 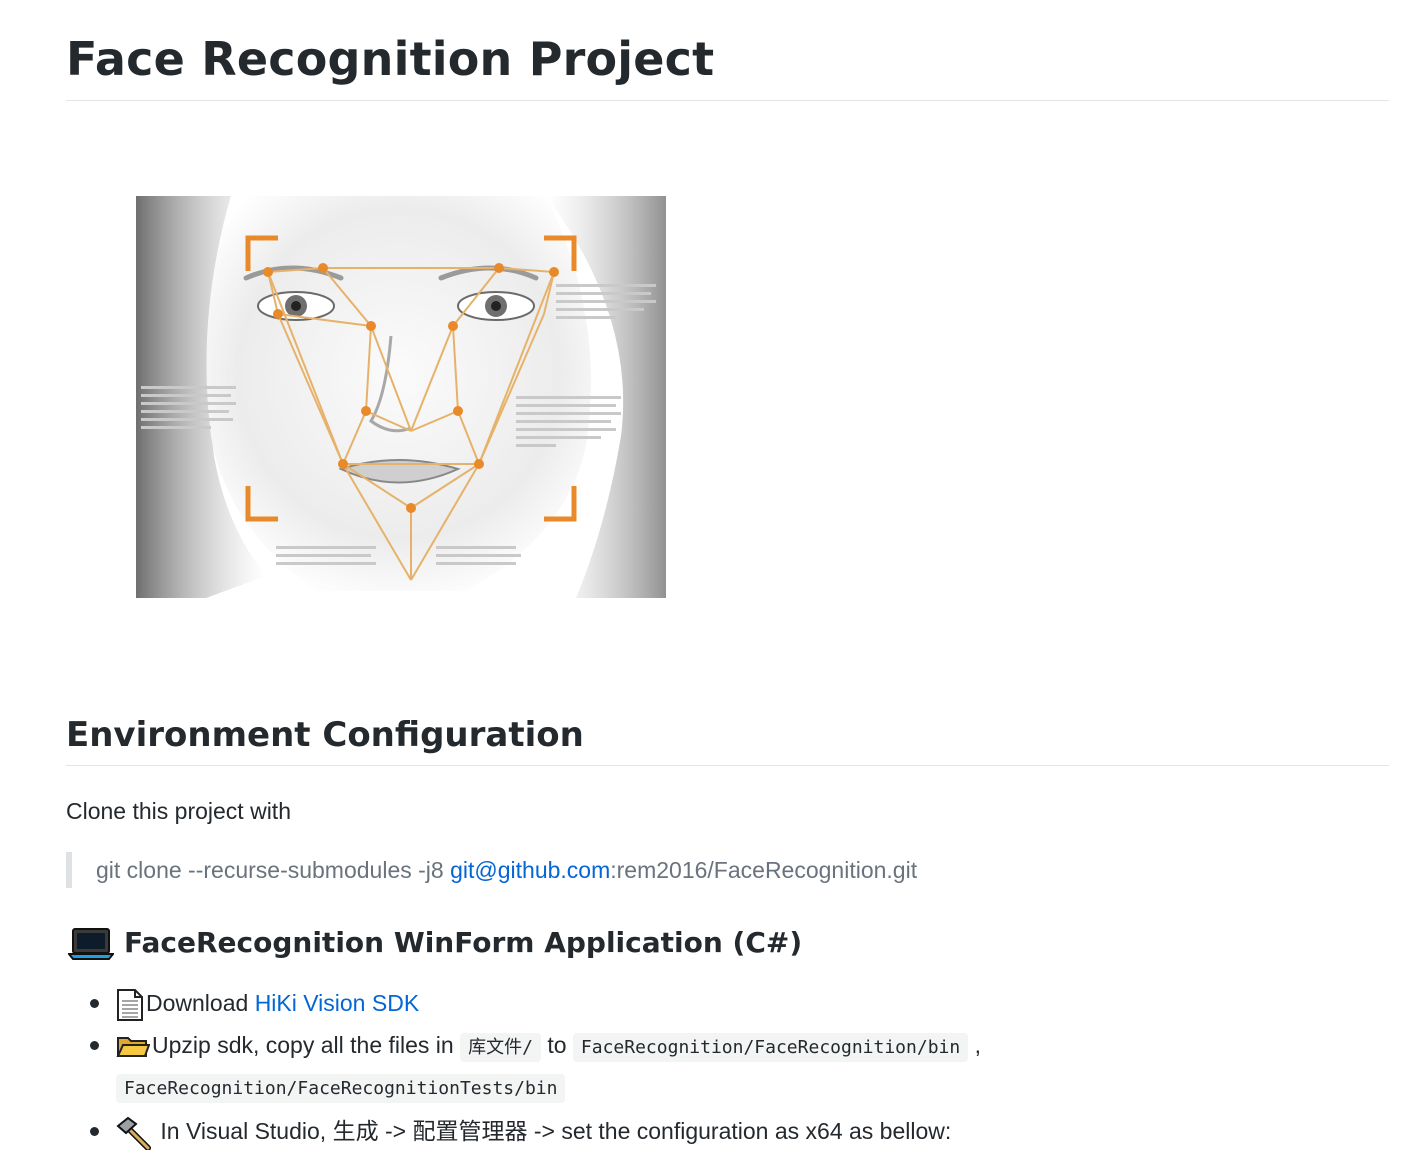 I want to click on clone-instruction: Clone this project with, so click(x=178, y=811).